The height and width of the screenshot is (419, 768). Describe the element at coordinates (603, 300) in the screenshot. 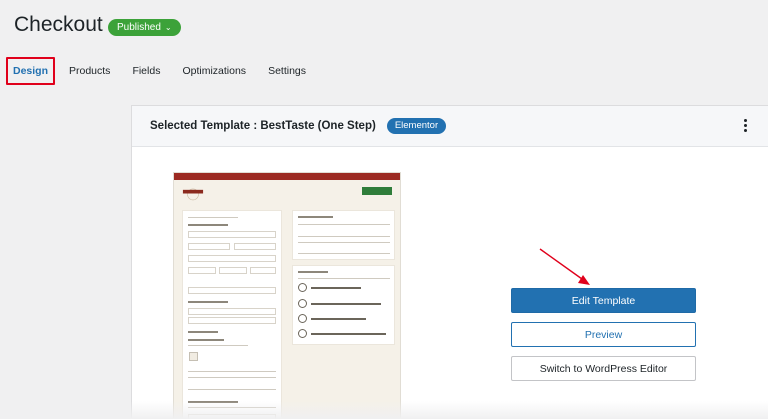

I see `edit-template-button: Edit Template` at that location.